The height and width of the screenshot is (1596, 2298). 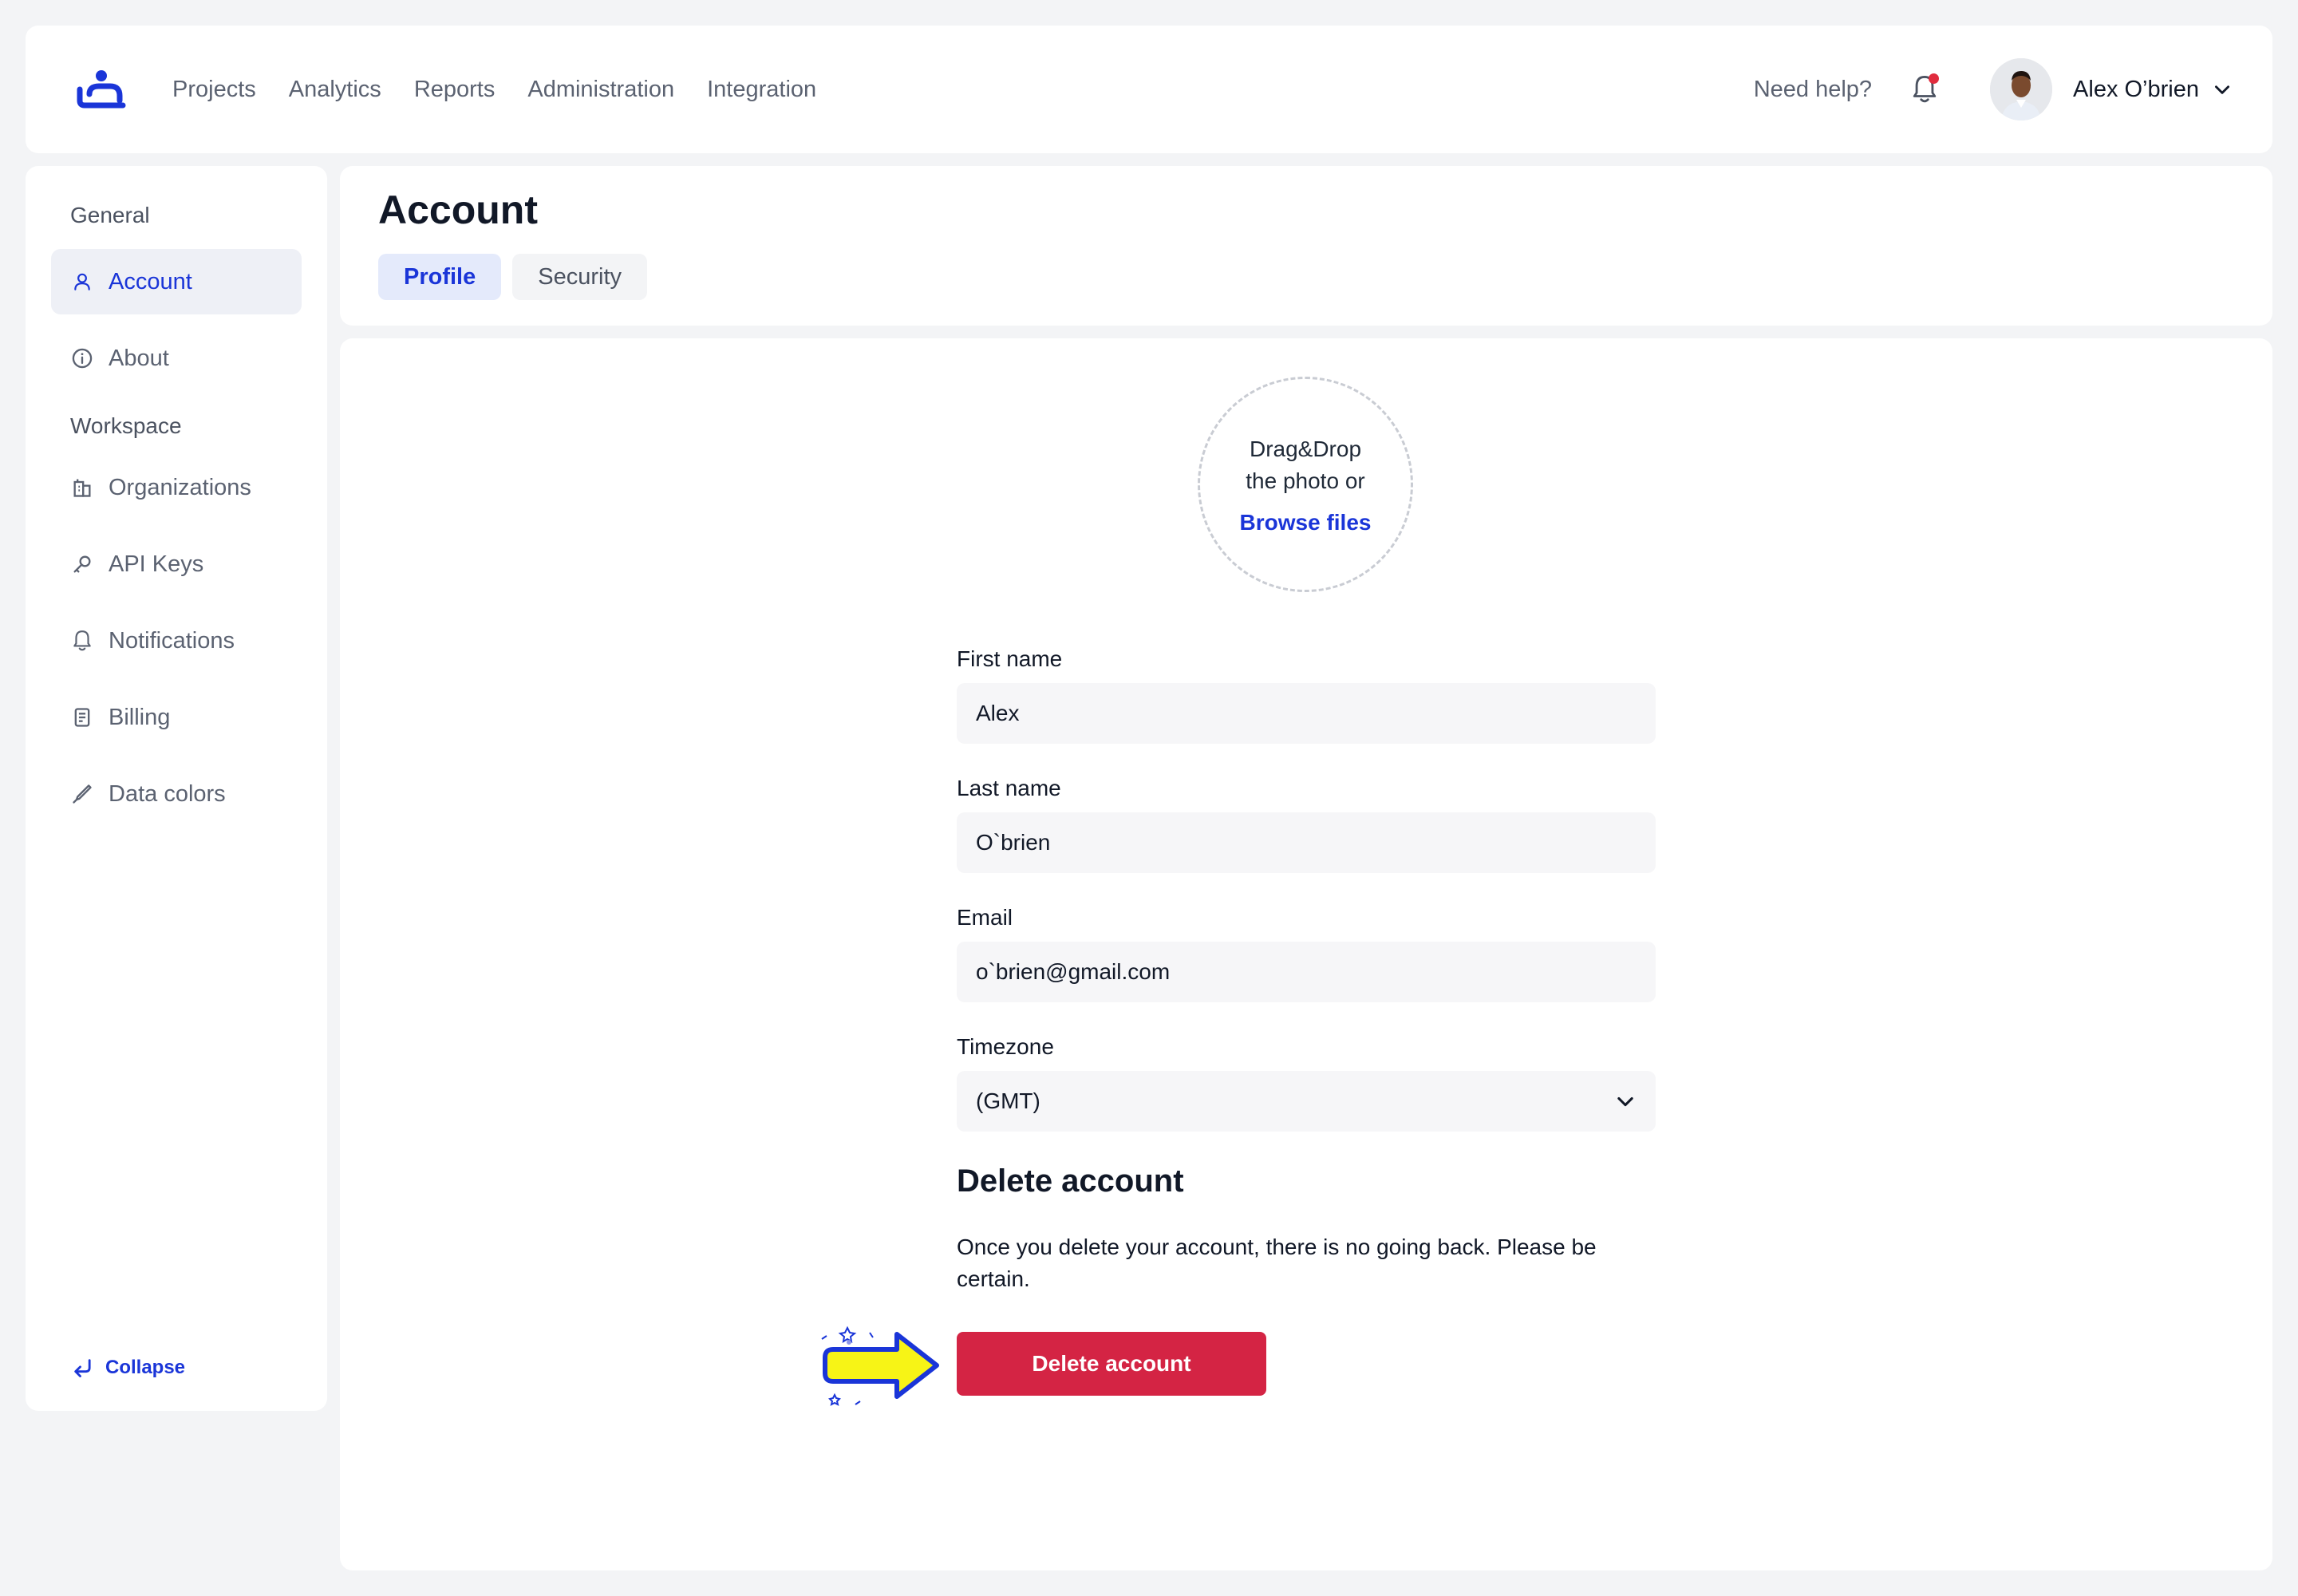 I want to click on building-icon, so click(x=82, y=488).